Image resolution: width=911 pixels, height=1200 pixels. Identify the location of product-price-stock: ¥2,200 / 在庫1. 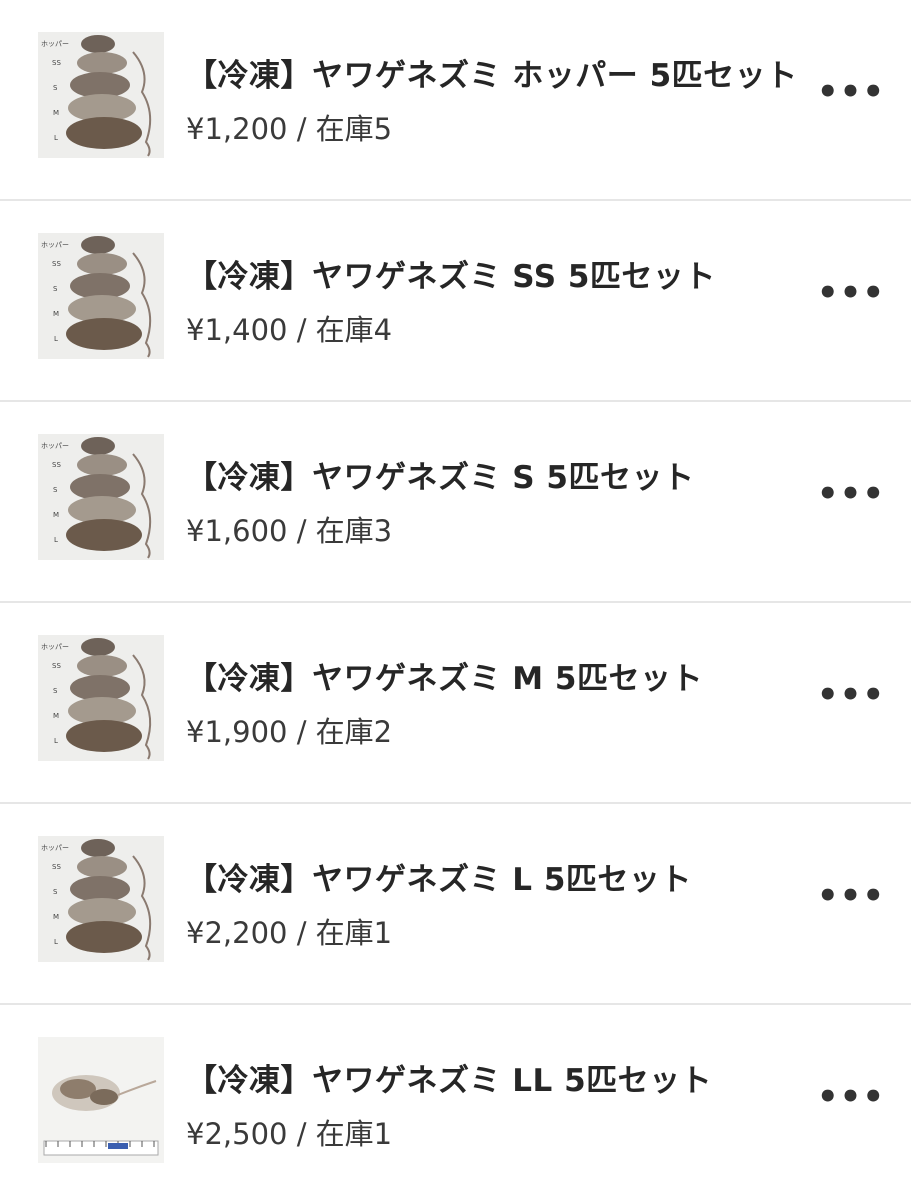
(289, 933).